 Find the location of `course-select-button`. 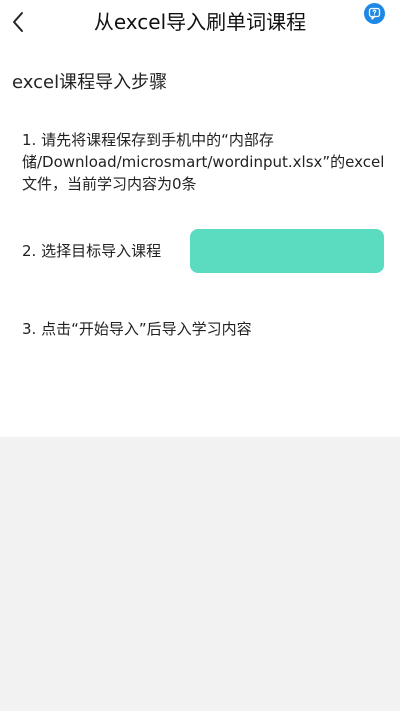

course-select-button is located at coordinates (287, 251).